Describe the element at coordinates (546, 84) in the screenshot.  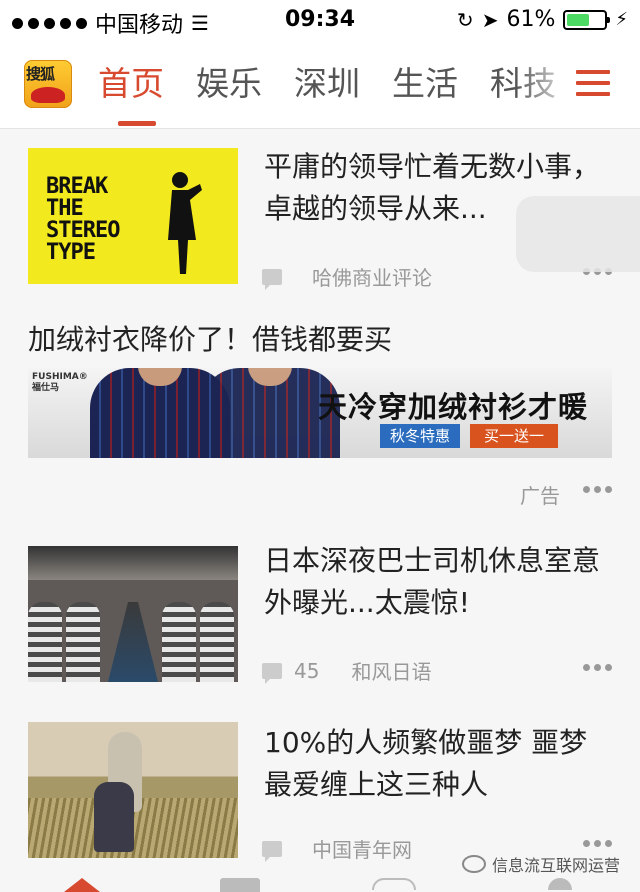
I see `tabs-fade` at that location.